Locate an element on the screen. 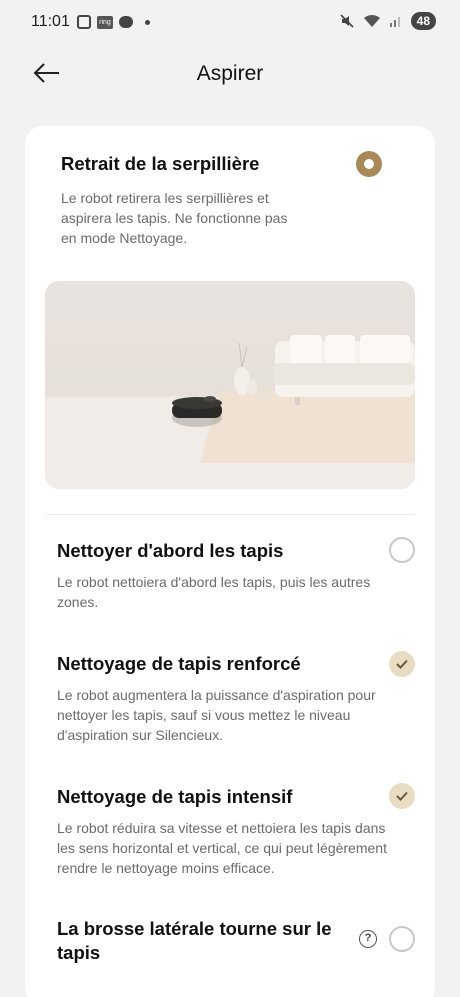 Image resolution: width=460 pixels, height=997 pixels. side-brush-radio is located at coordinates (402, 939).